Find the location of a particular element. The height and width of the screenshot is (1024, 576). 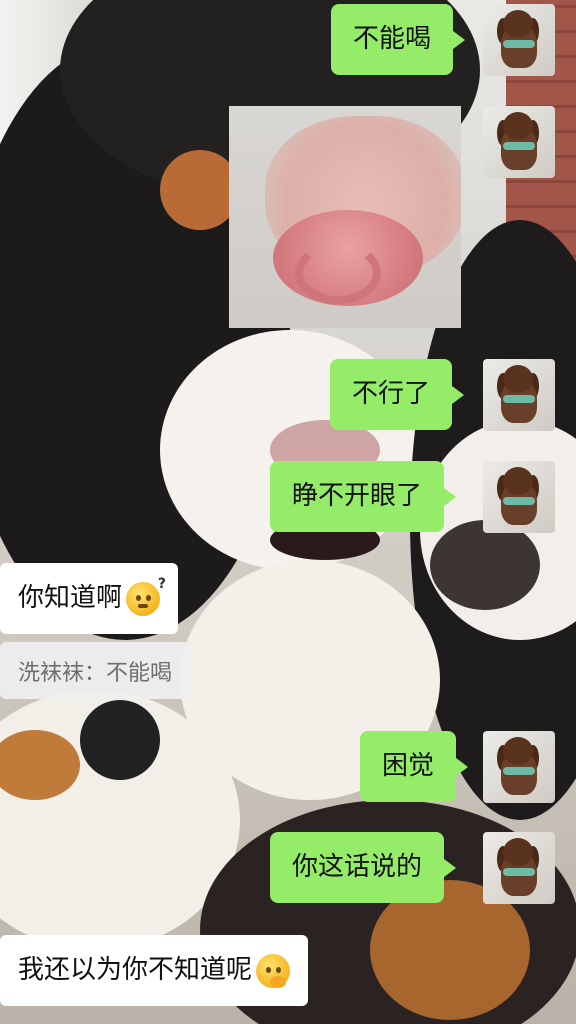

message-text: 不能喝 is located at coordinates (392, 38).